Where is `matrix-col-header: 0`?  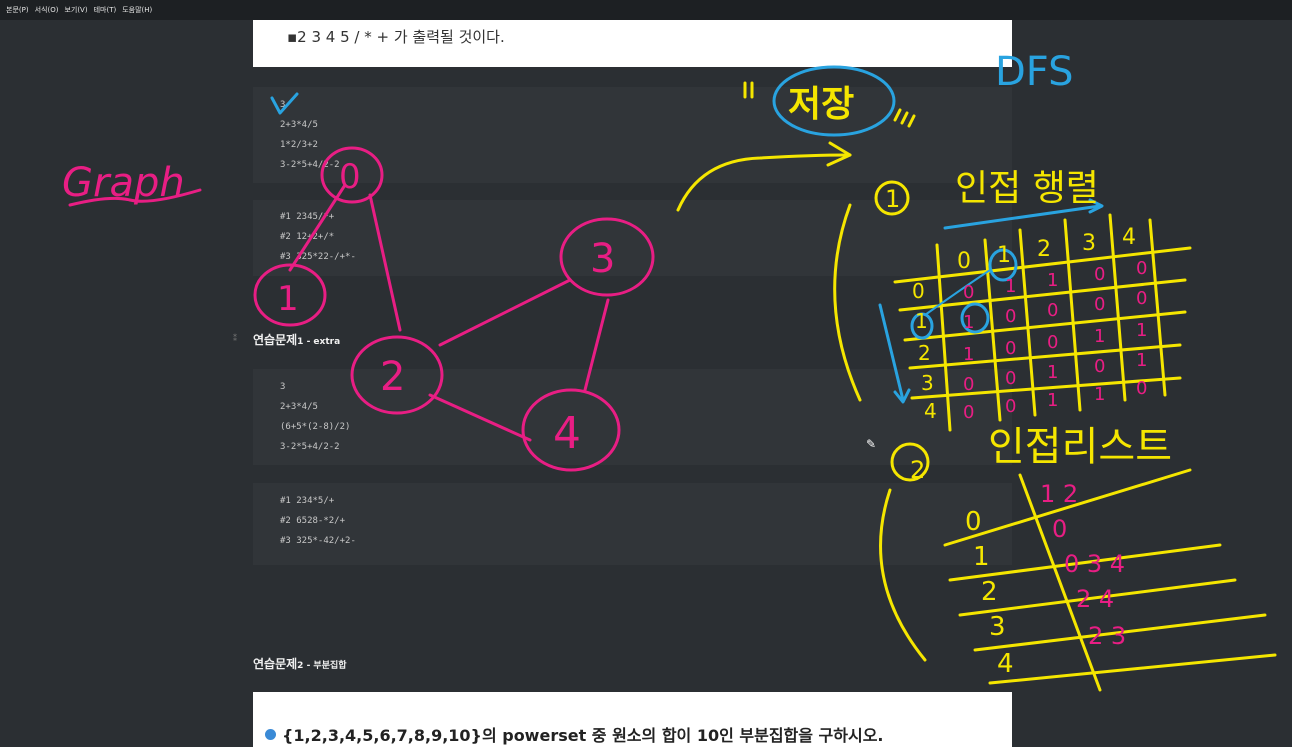
matrix-col-header: 0 is located at coordinates (964, 261).